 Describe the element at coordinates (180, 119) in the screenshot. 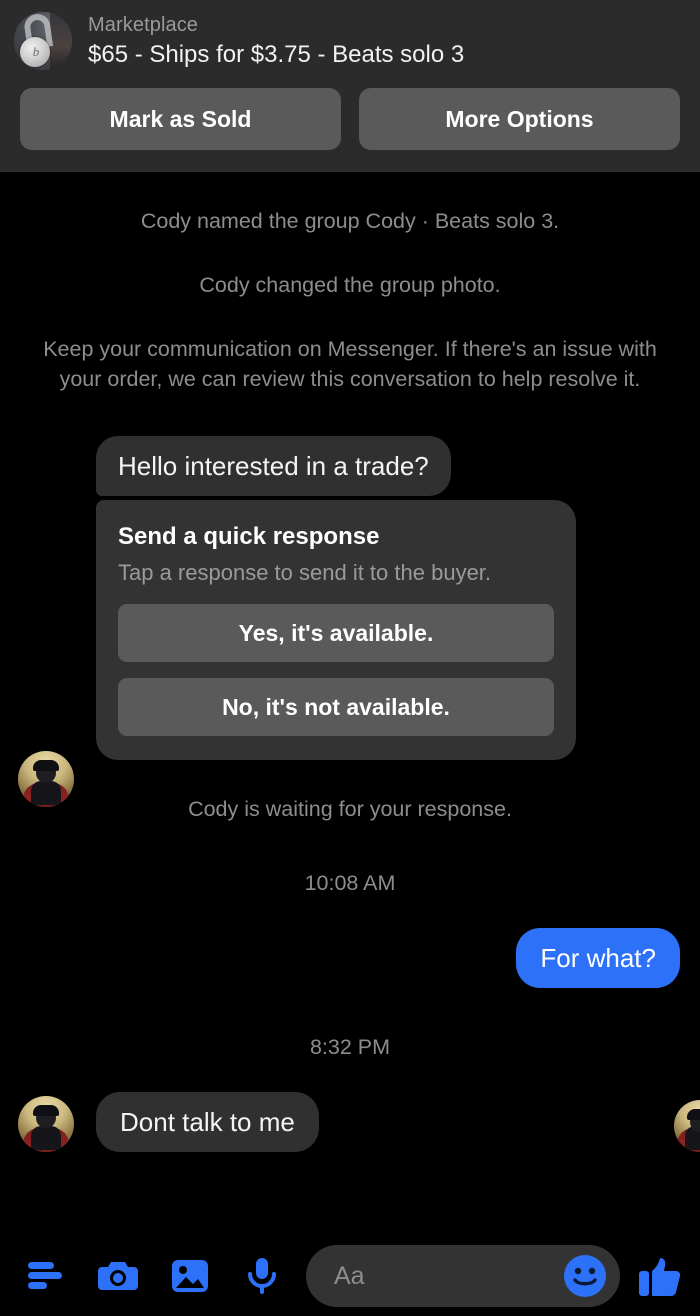

I see `mark-as-sold-button: Mark as Sold` at that location.